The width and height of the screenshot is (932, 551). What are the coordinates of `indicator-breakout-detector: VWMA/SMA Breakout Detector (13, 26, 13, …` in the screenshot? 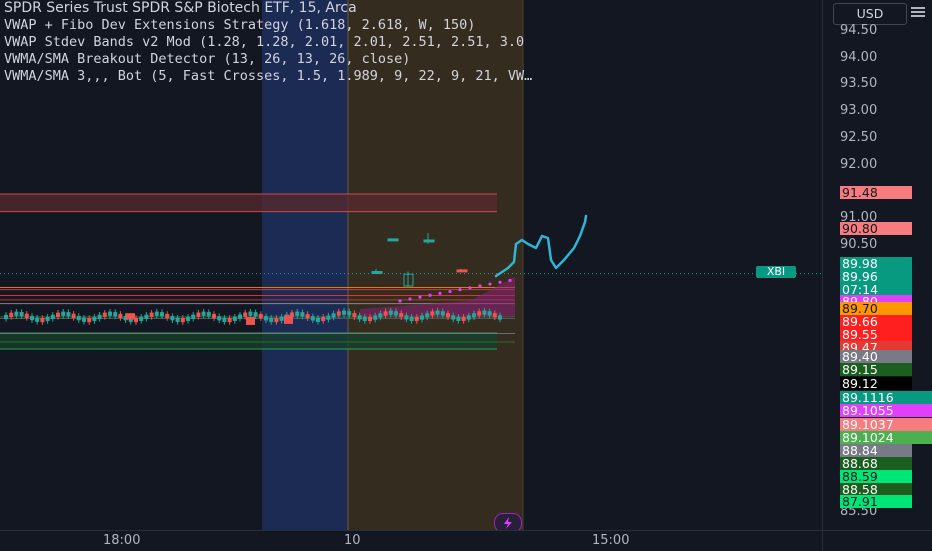 It's located at (268, 59).